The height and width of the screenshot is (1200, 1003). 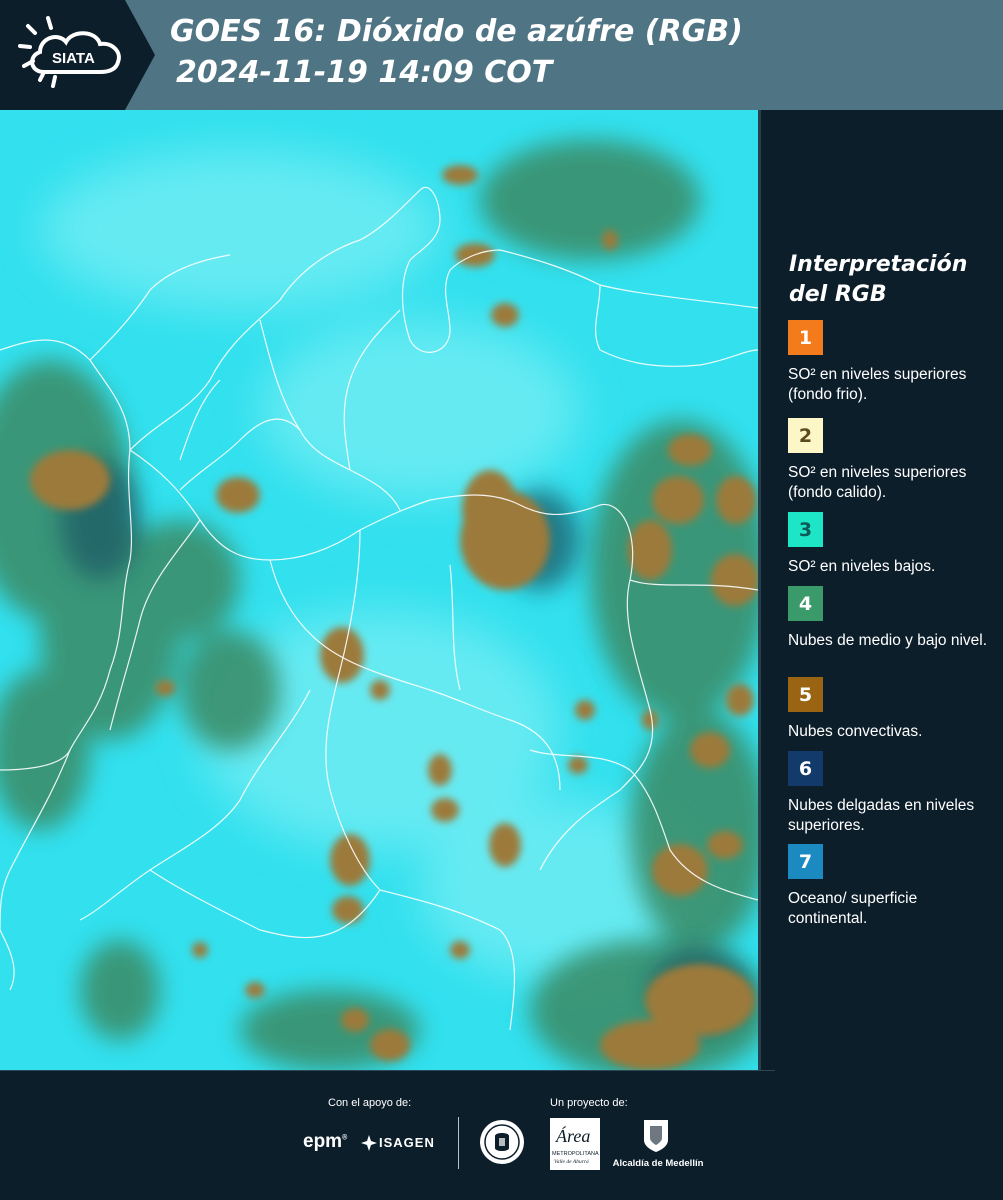 What do you see at coordinates (656, 1136) in the screenshot?
I see `alcaldia-shield-icon` at bounding box center [656, 1136].